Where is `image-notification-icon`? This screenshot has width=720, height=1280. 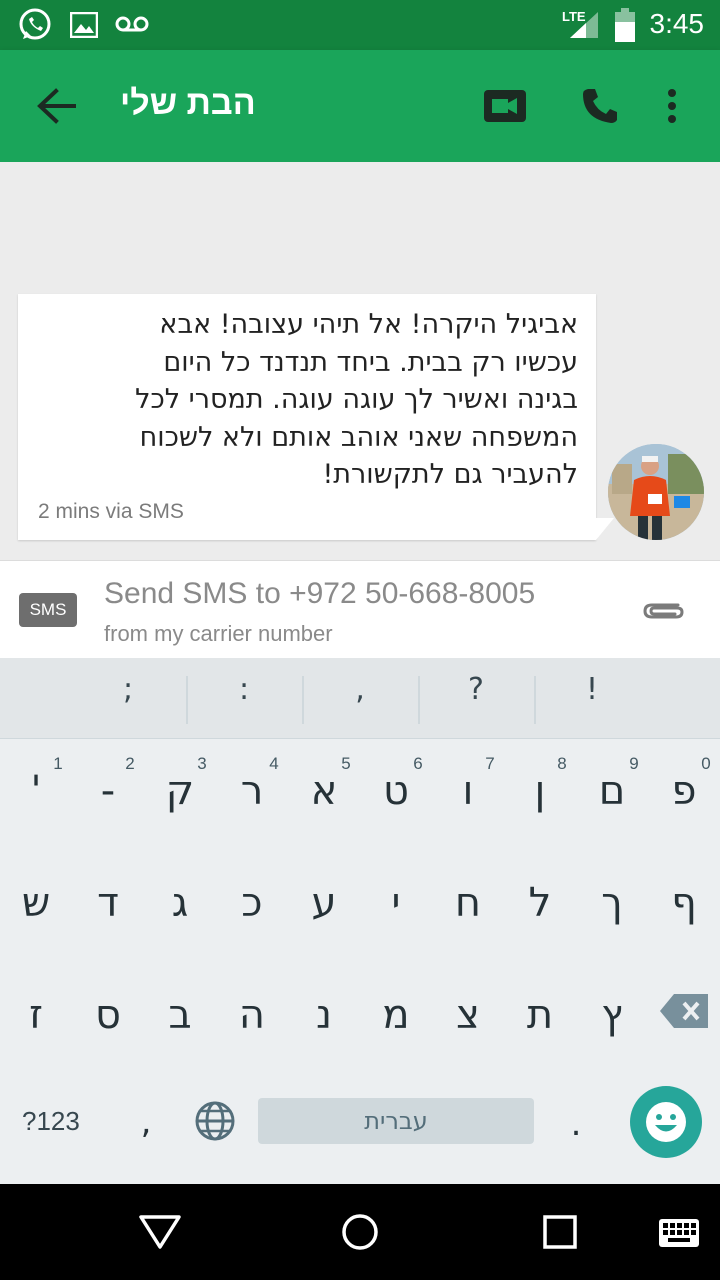
image-notification-icon is located at coordinates (84, 25).